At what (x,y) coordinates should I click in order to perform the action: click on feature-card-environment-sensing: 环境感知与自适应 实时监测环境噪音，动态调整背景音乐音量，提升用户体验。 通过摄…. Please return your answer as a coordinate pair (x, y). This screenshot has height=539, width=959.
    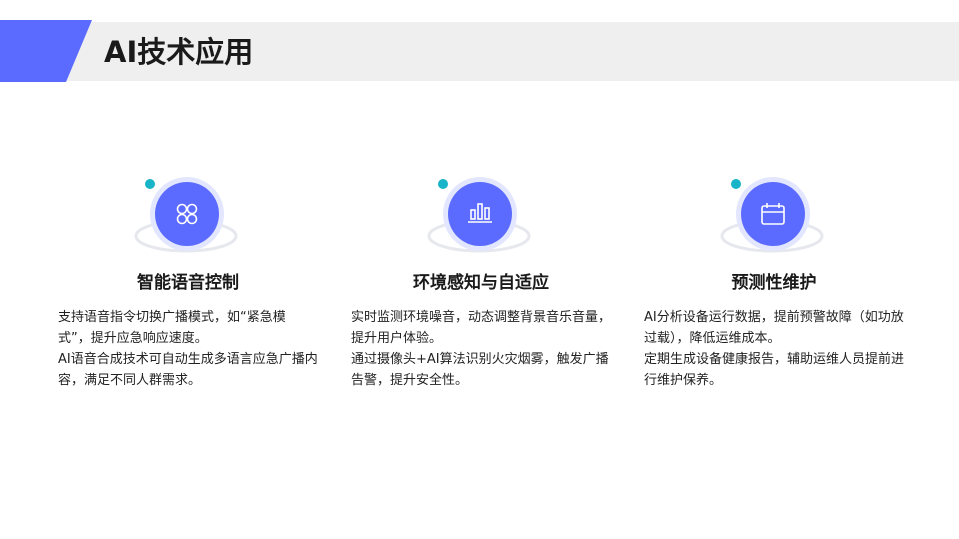
    Looking at the image, I should click on (481, 290).